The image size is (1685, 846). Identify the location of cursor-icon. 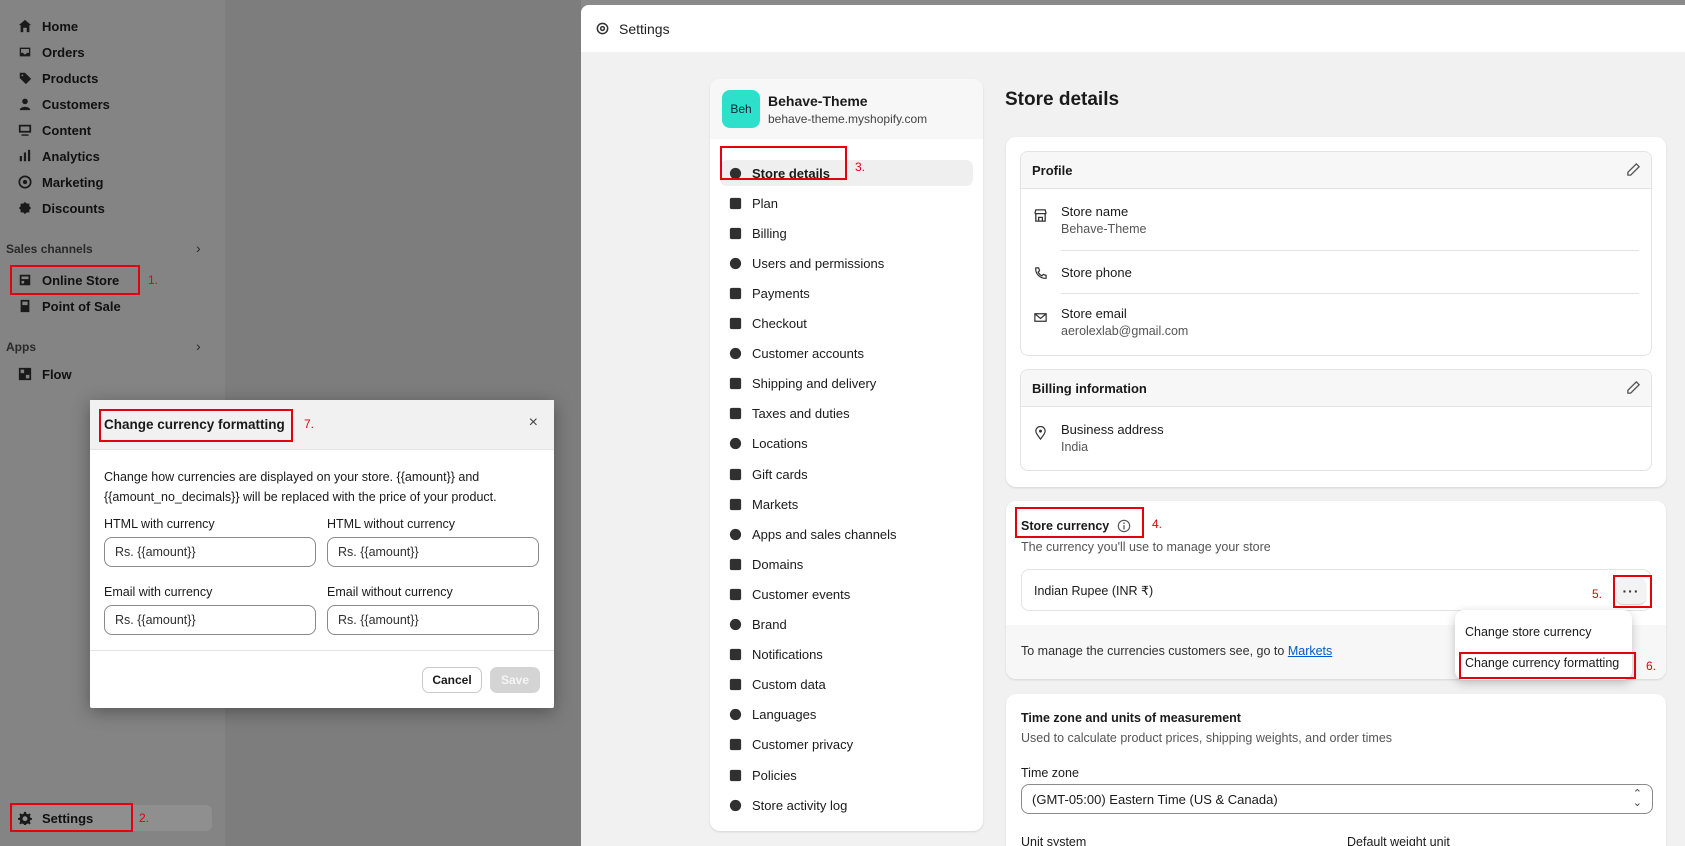
(735, 594).